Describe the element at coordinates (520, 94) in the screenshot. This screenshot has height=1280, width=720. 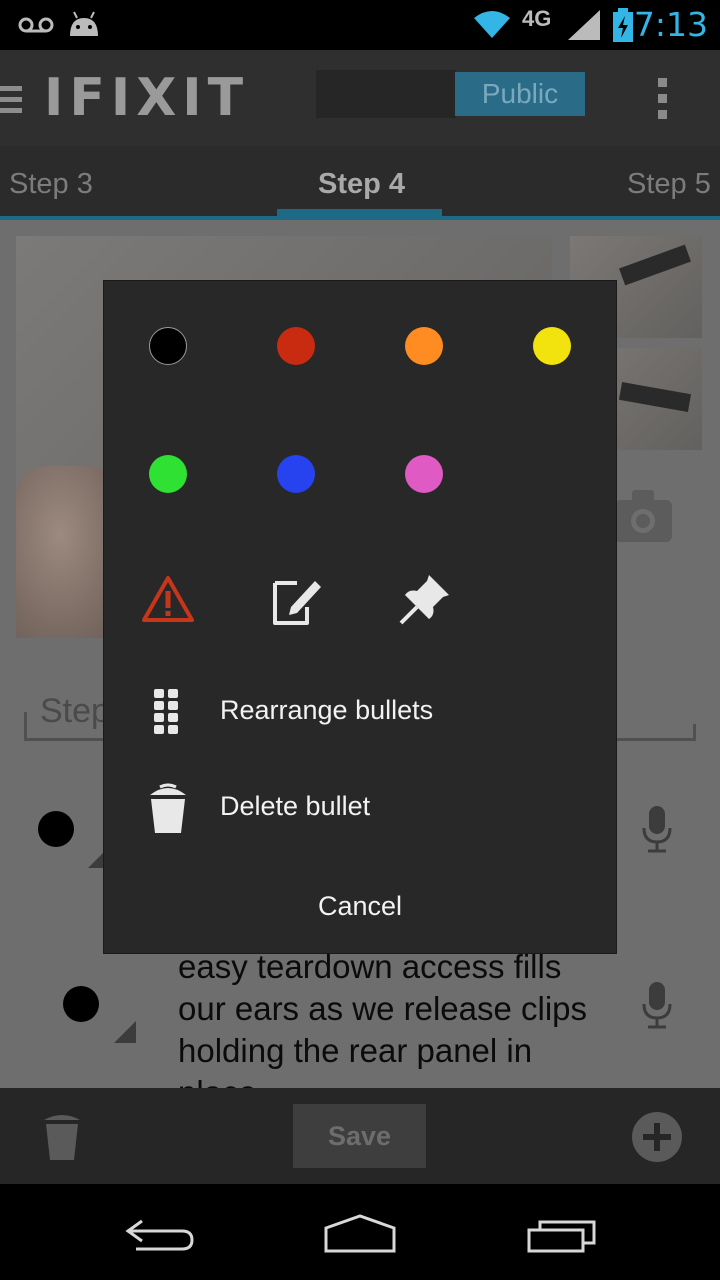
I see `public-button: Public` at that location.